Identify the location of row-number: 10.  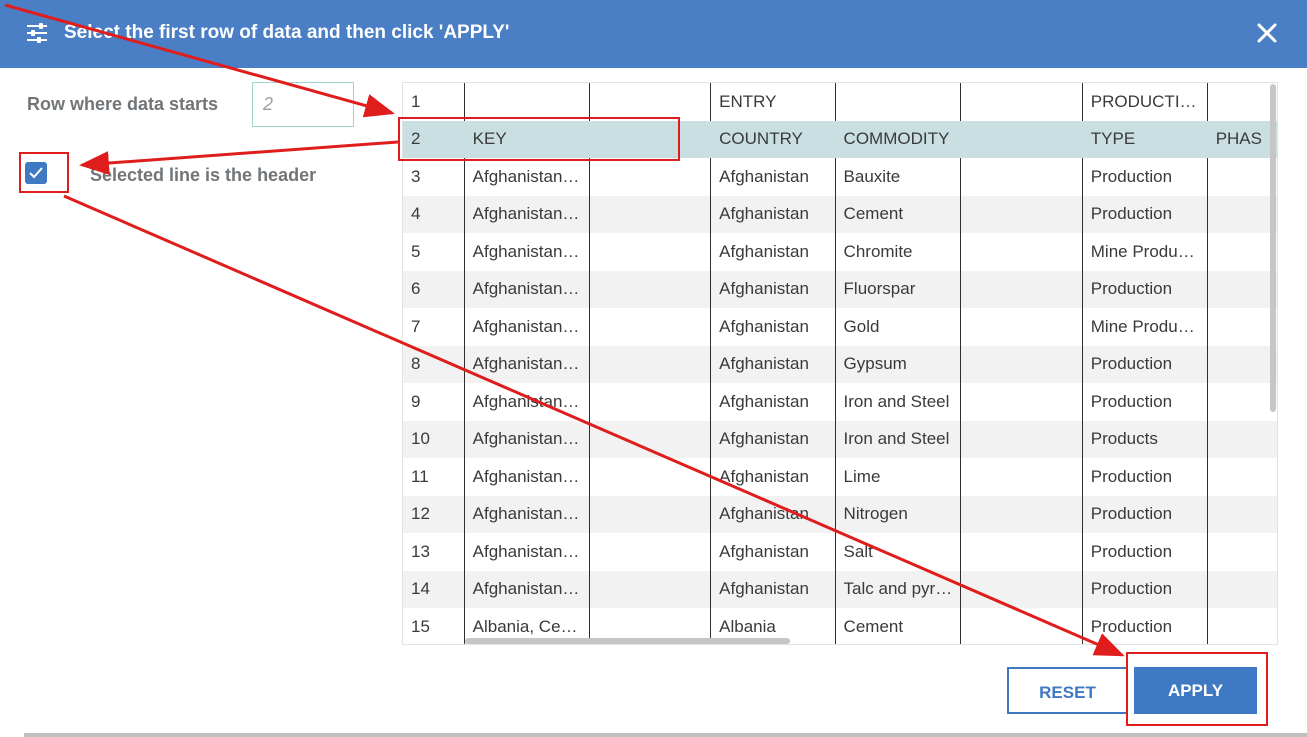
(434, 439).